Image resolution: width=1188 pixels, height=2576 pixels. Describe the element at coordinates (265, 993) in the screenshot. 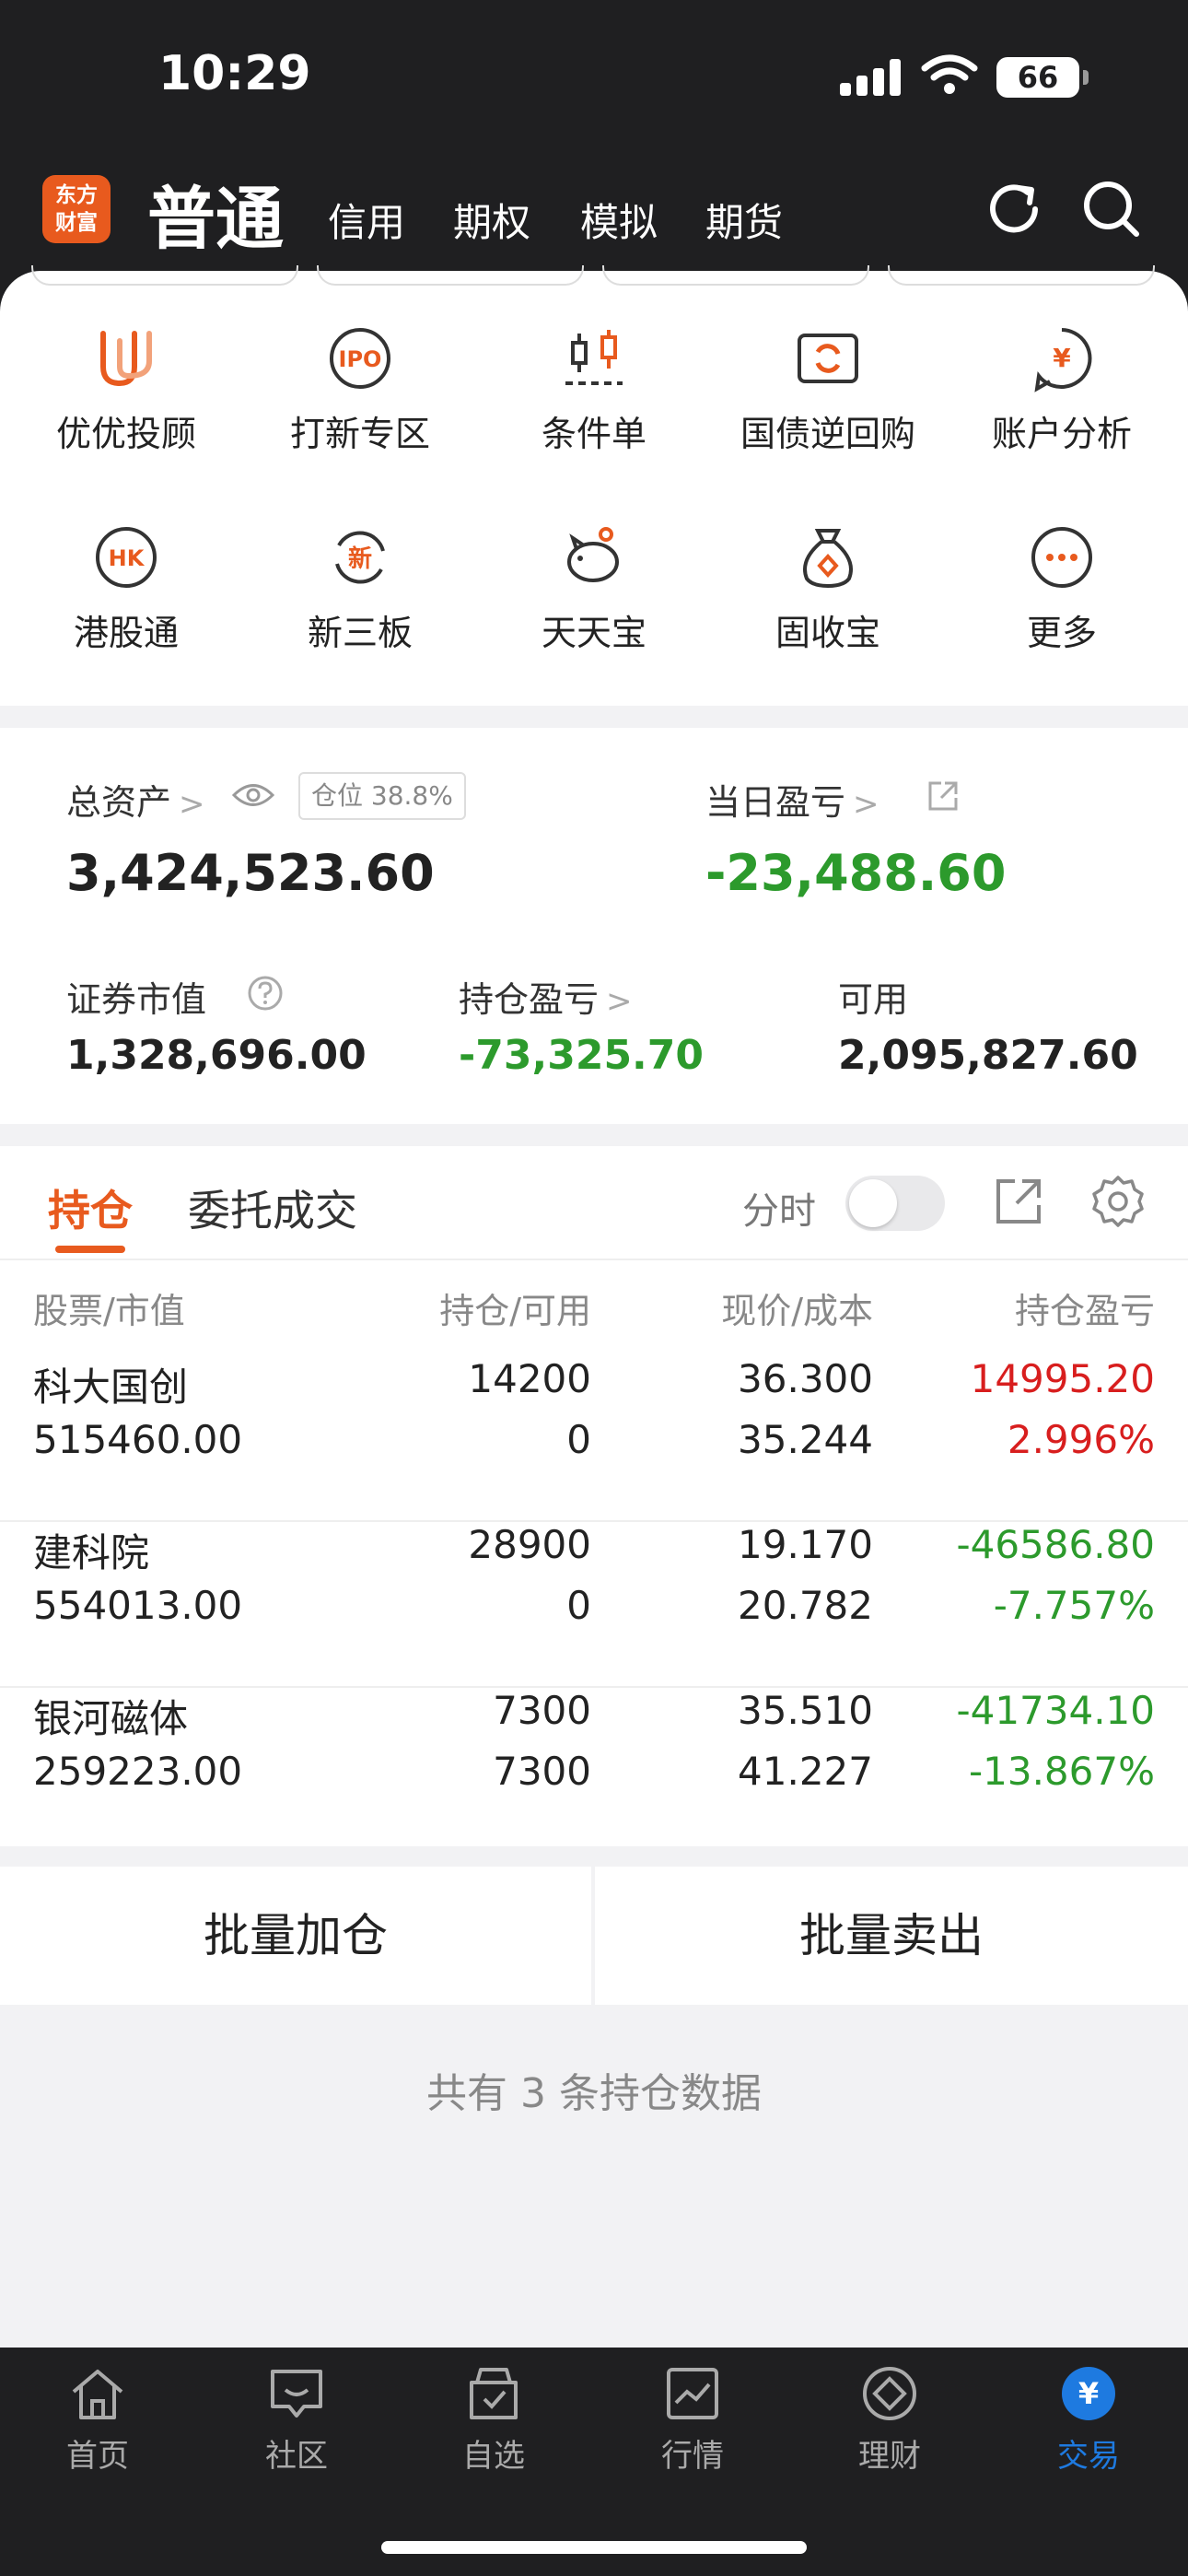

I see `help-icon` at that location.